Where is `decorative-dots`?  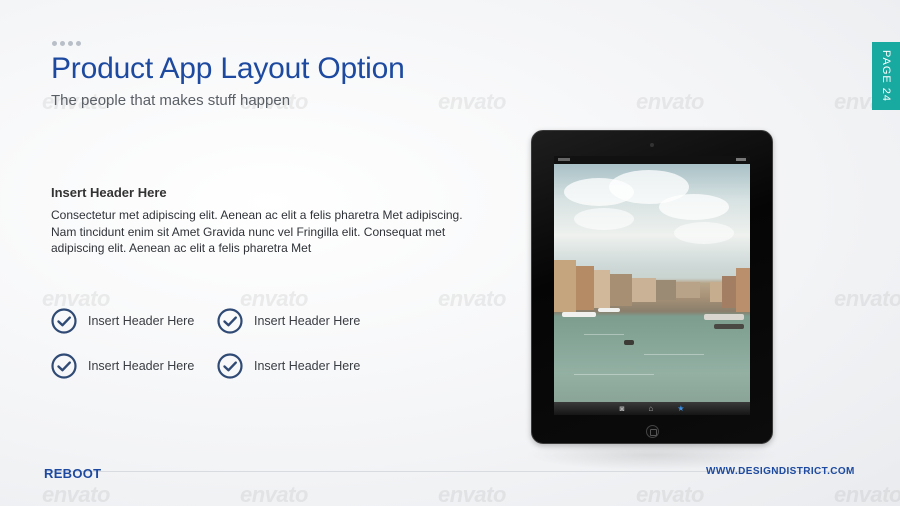 decorative-dots is located at coordinates (66, 43).